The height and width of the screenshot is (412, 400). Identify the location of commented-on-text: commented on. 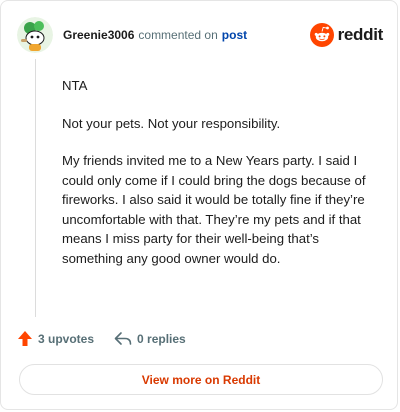
(178, 35).